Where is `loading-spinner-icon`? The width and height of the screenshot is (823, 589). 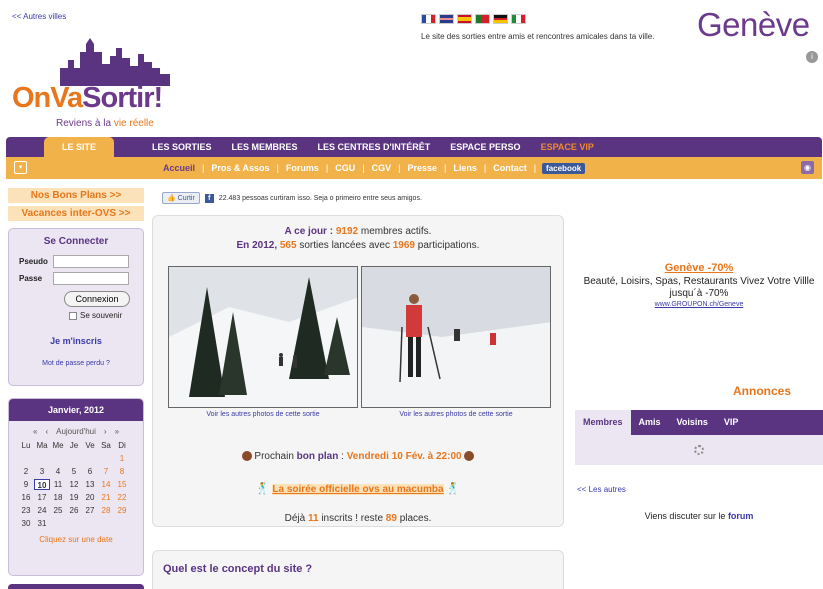 loading-spinner-icon is located at coordinates (699, 450).